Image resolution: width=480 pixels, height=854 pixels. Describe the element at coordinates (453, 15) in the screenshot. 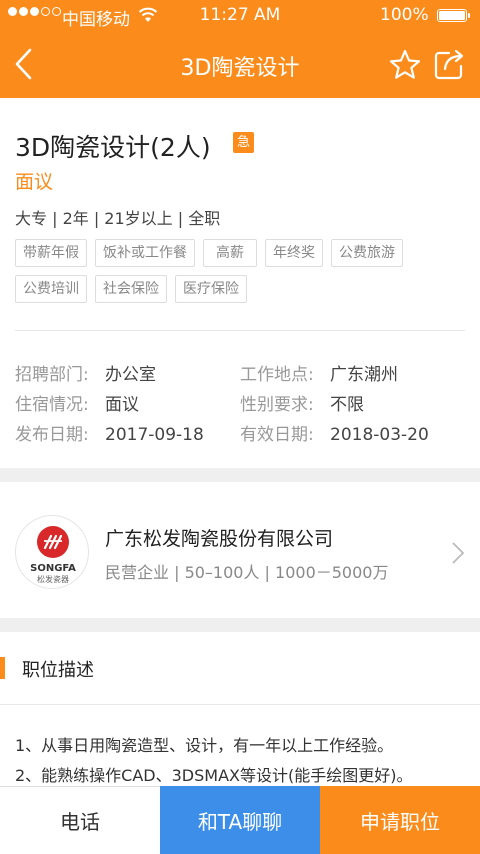

I see `battery-icon` at that location.